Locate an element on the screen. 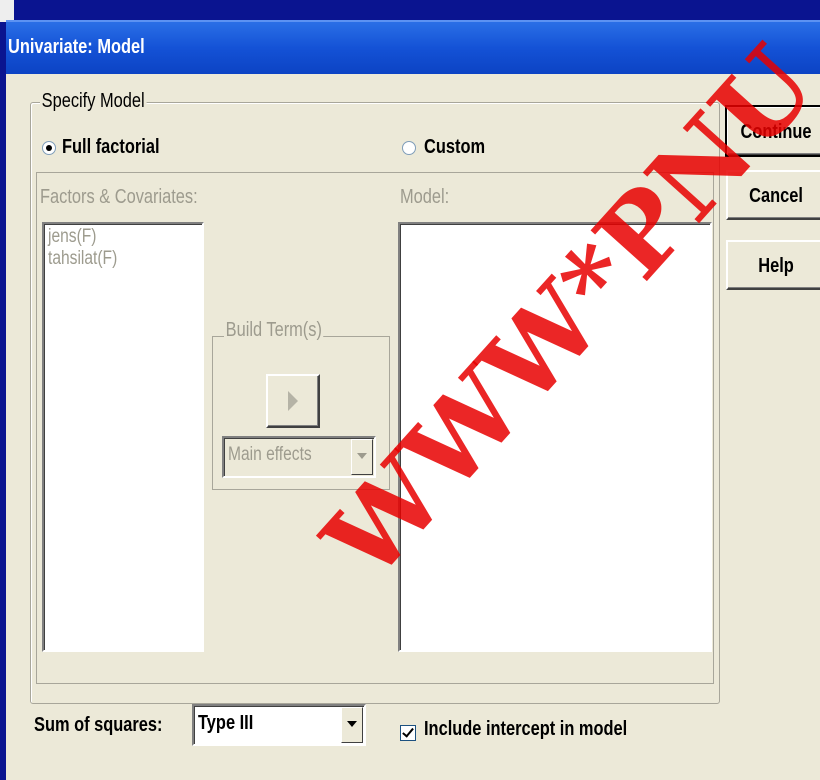  build-term-type-select: Main effects is located at coordinates (299, 457).